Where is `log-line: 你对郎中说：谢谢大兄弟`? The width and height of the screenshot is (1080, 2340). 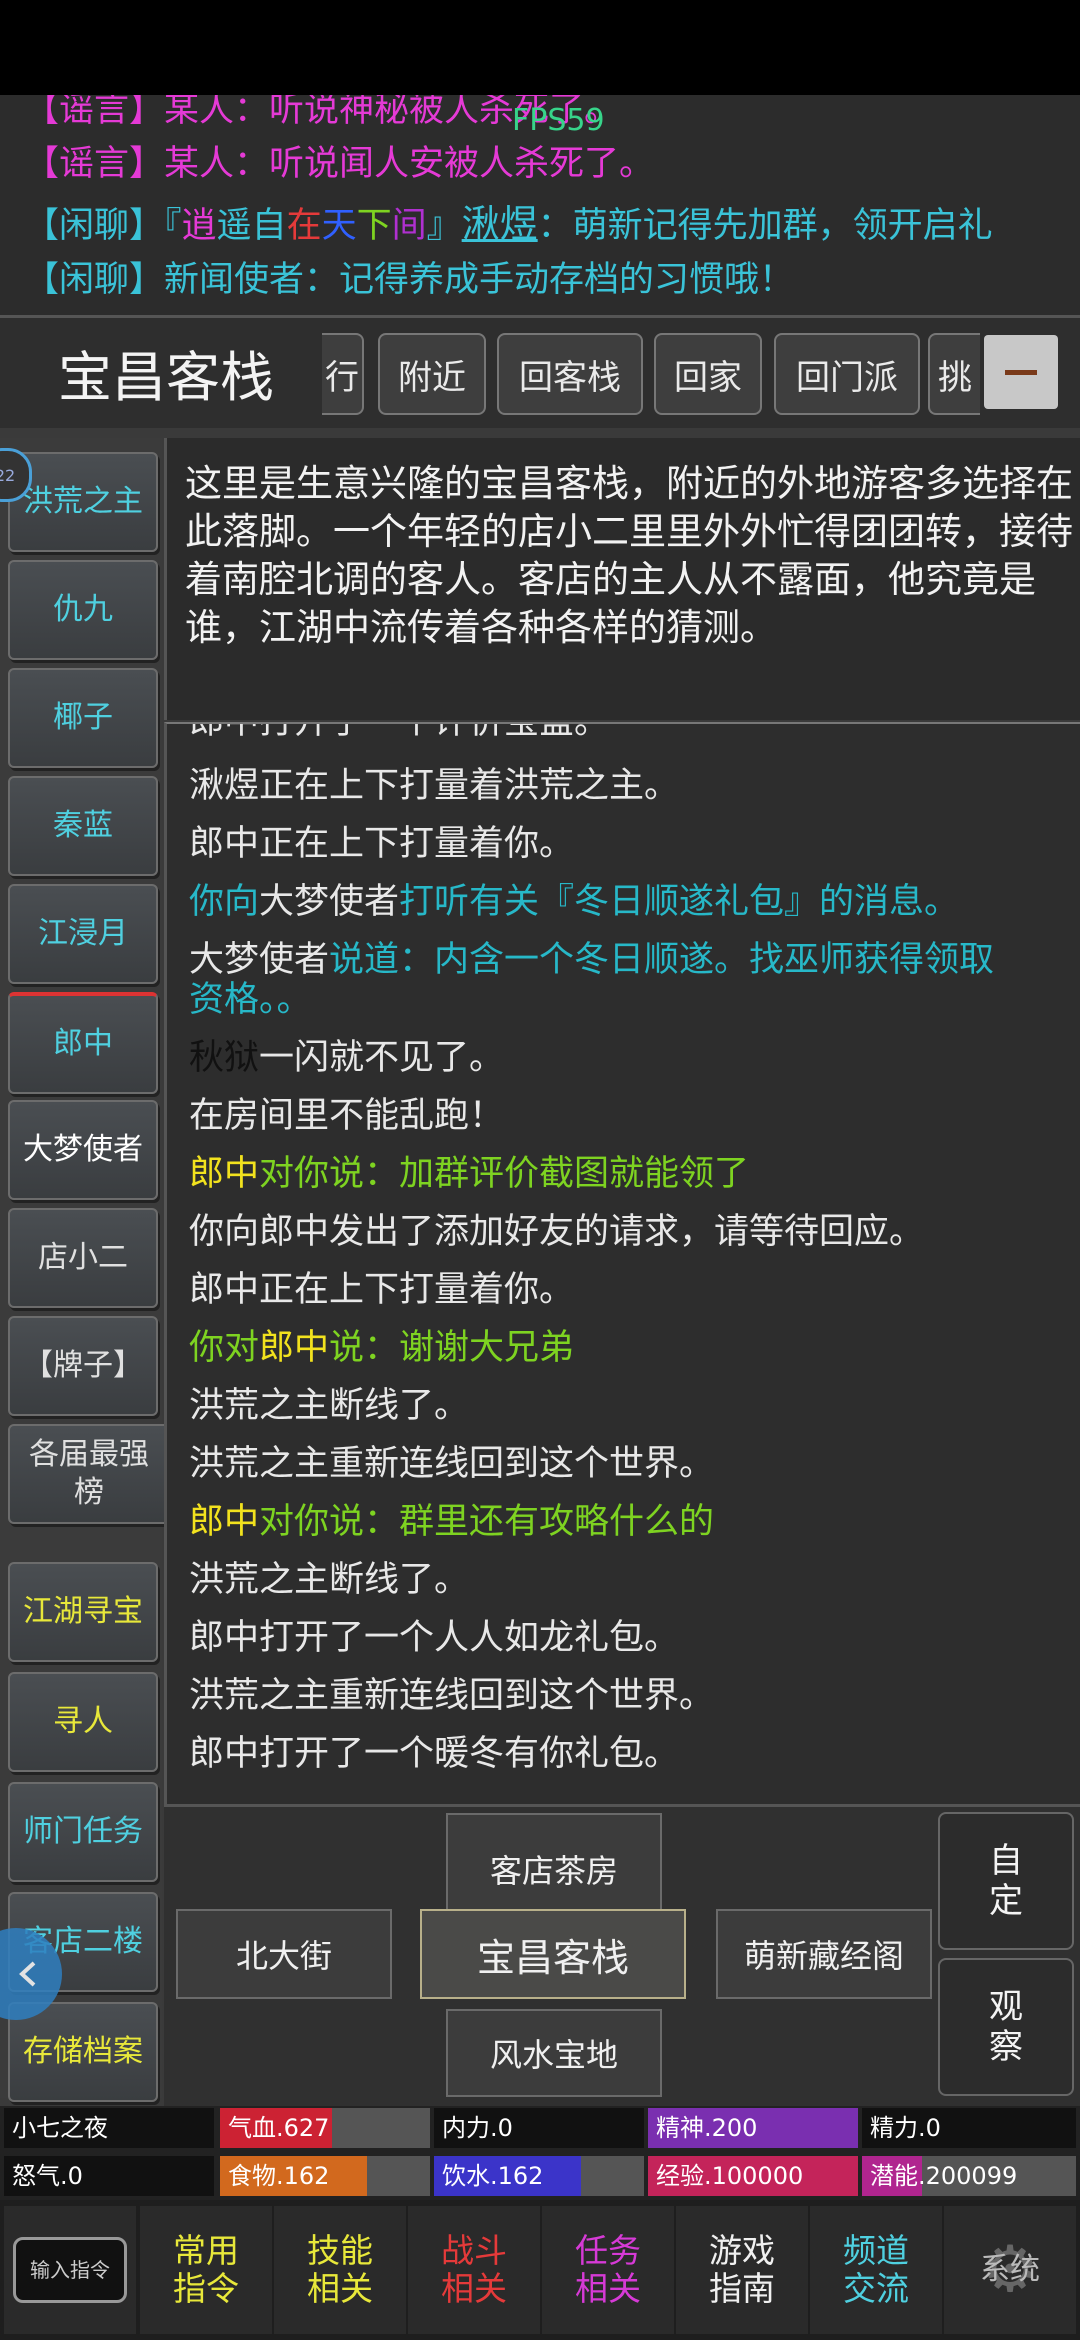
log-line: 你对郎中说：谢谢大兄弟 is located at coordinates (381, 1348).